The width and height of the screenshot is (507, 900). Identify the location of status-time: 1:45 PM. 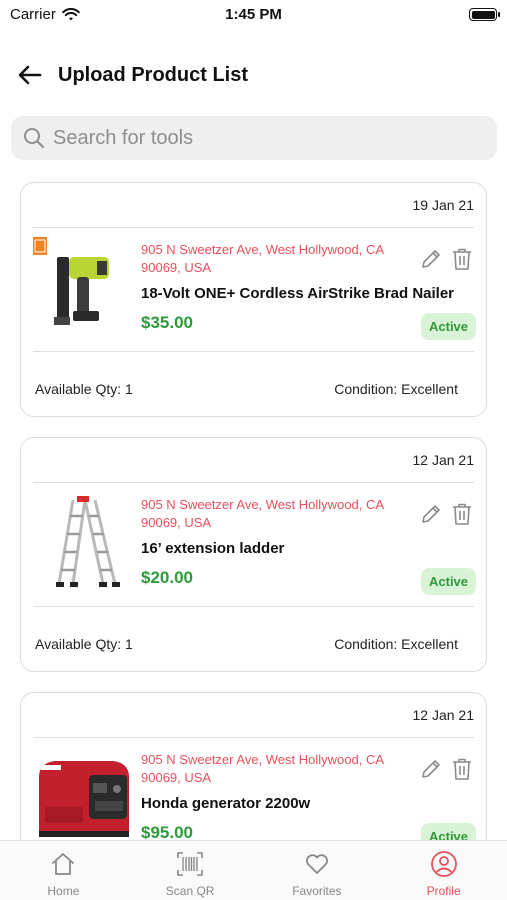
(253, 14).